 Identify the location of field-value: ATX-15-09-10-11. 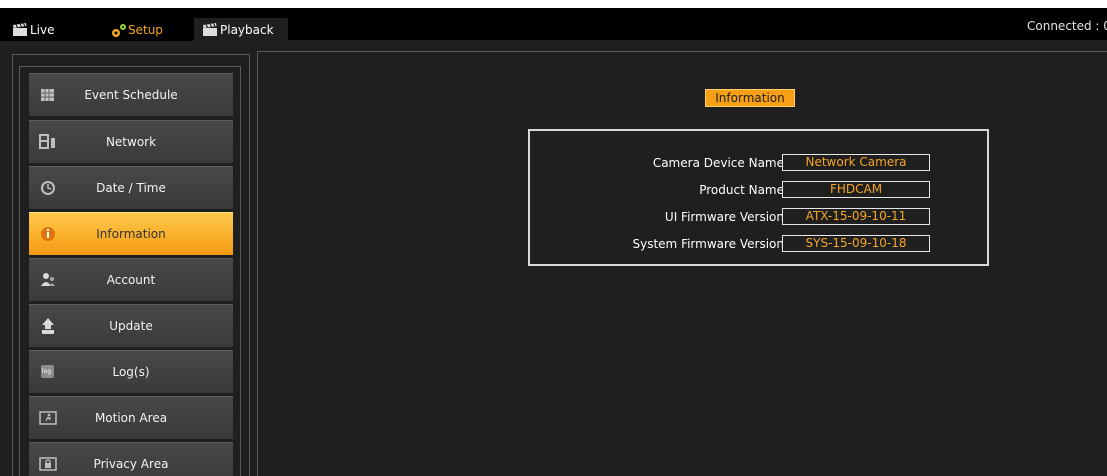
(856, 216).